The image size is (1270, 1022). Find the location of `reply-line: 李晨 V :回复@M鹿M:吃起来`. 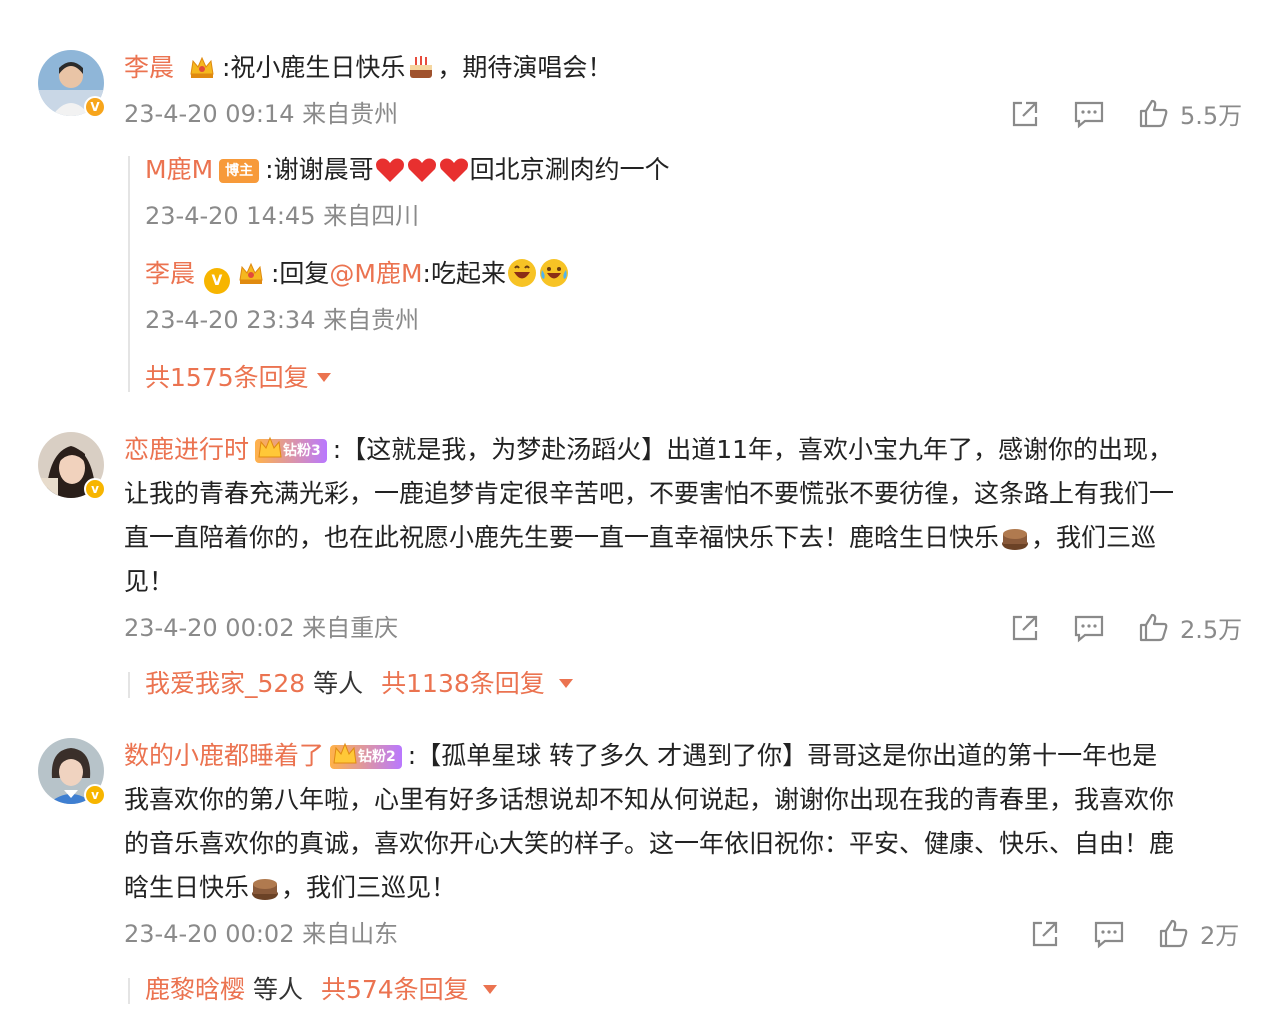

reply-line: 李晨 V :回复@M鹿M:吃起来 is located at coordinates (357, 274).